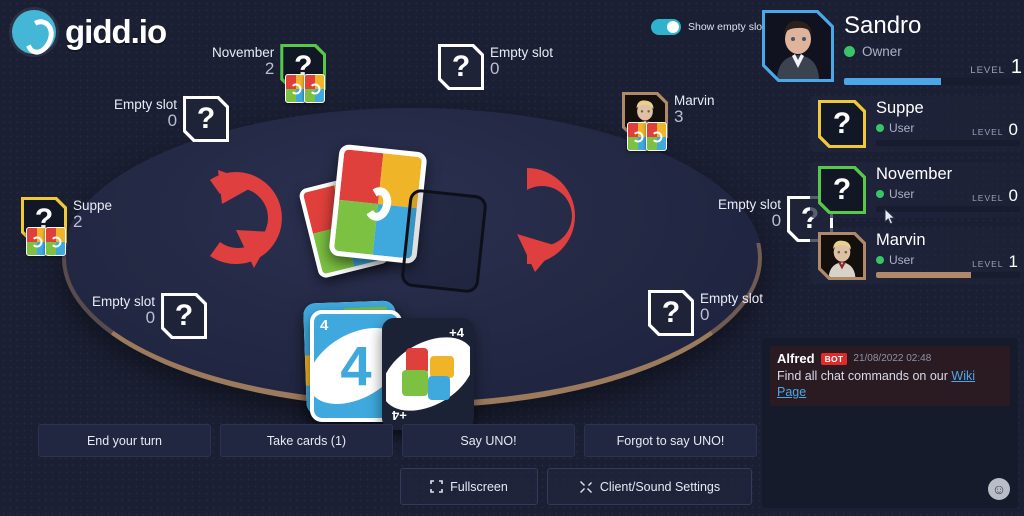 This screenshot has height=516, width=1024. What do you see at coordinates (439, 388) in the screenshot?
I see `wild-square-blue` at bounding box center [439, 388].